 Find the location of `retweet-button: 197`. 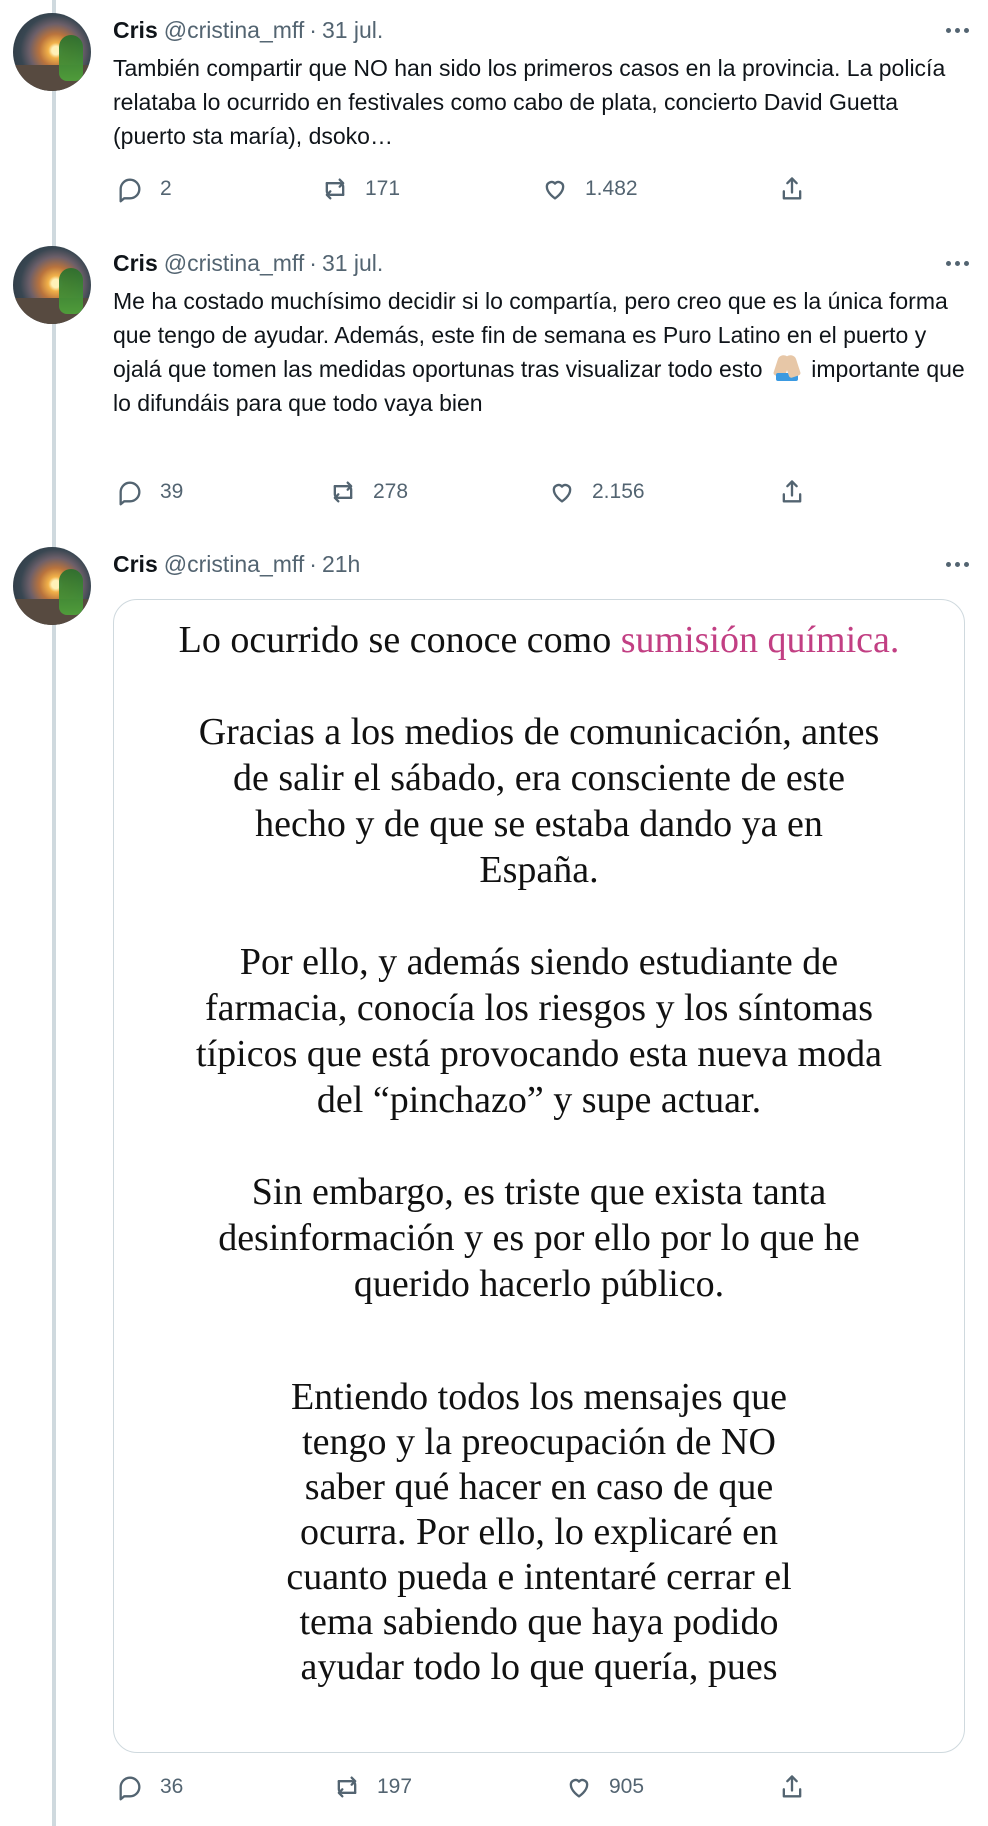

retweet-button: 197 is located at coordinates (372, 1787).